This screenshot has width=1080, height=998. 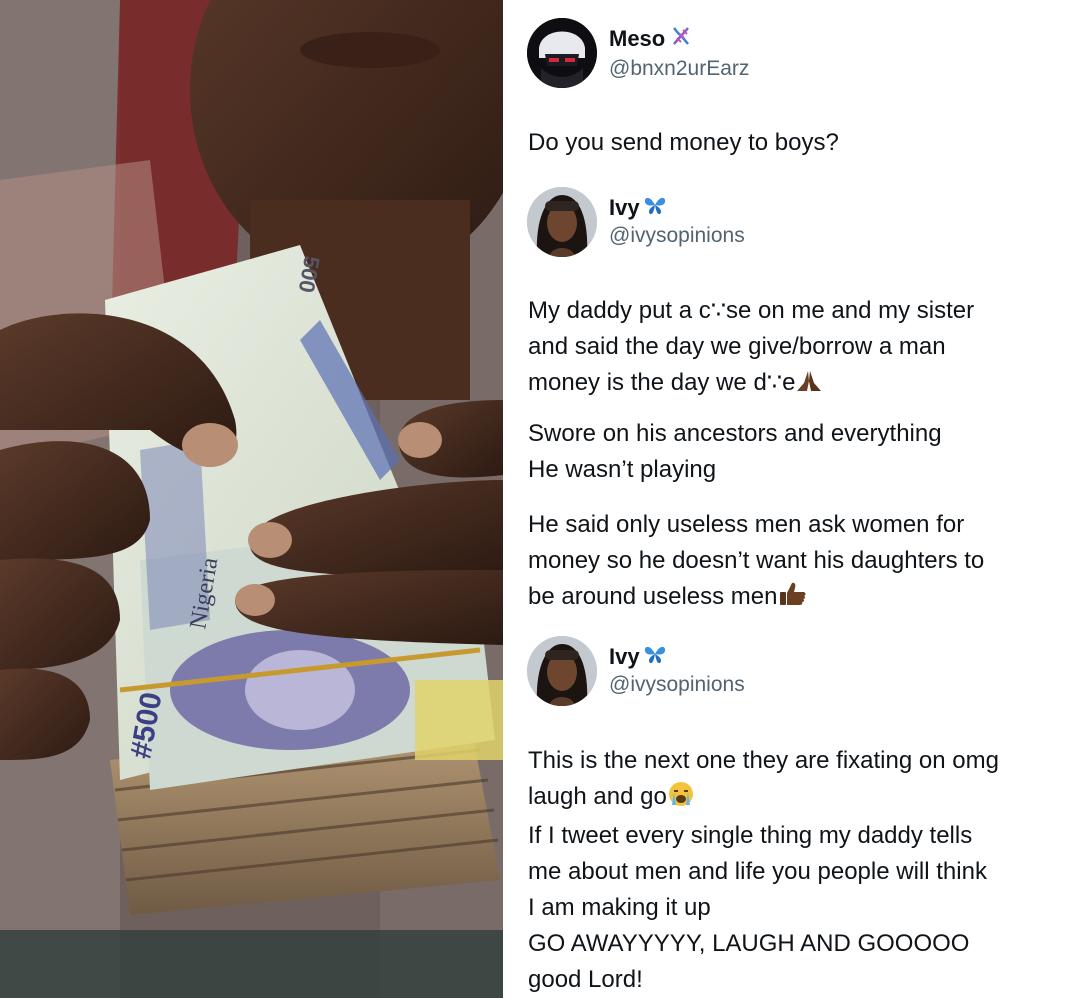 I want to click on tweet-line: I am making it up, so click(x=619, y=907).